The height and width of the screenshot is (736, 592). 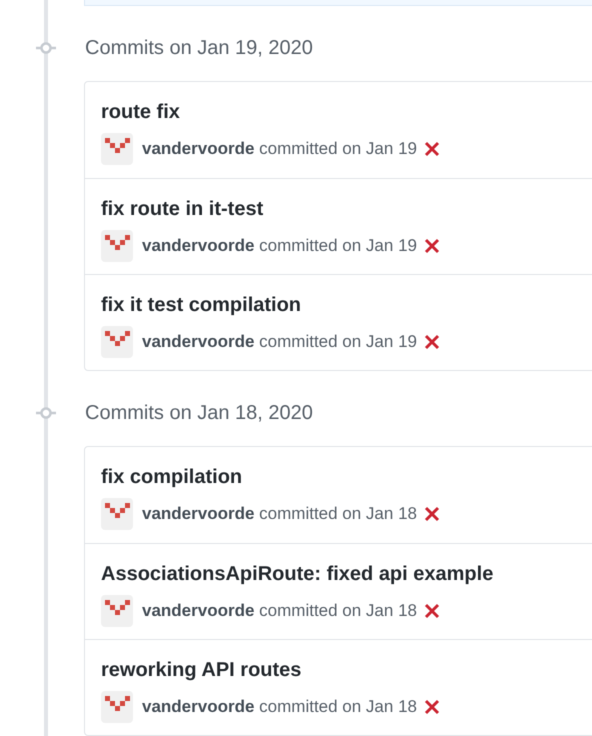 I want to click on commit-message-link: AssociationsApiRoute: fixed api example, so click(x=297, y=574).